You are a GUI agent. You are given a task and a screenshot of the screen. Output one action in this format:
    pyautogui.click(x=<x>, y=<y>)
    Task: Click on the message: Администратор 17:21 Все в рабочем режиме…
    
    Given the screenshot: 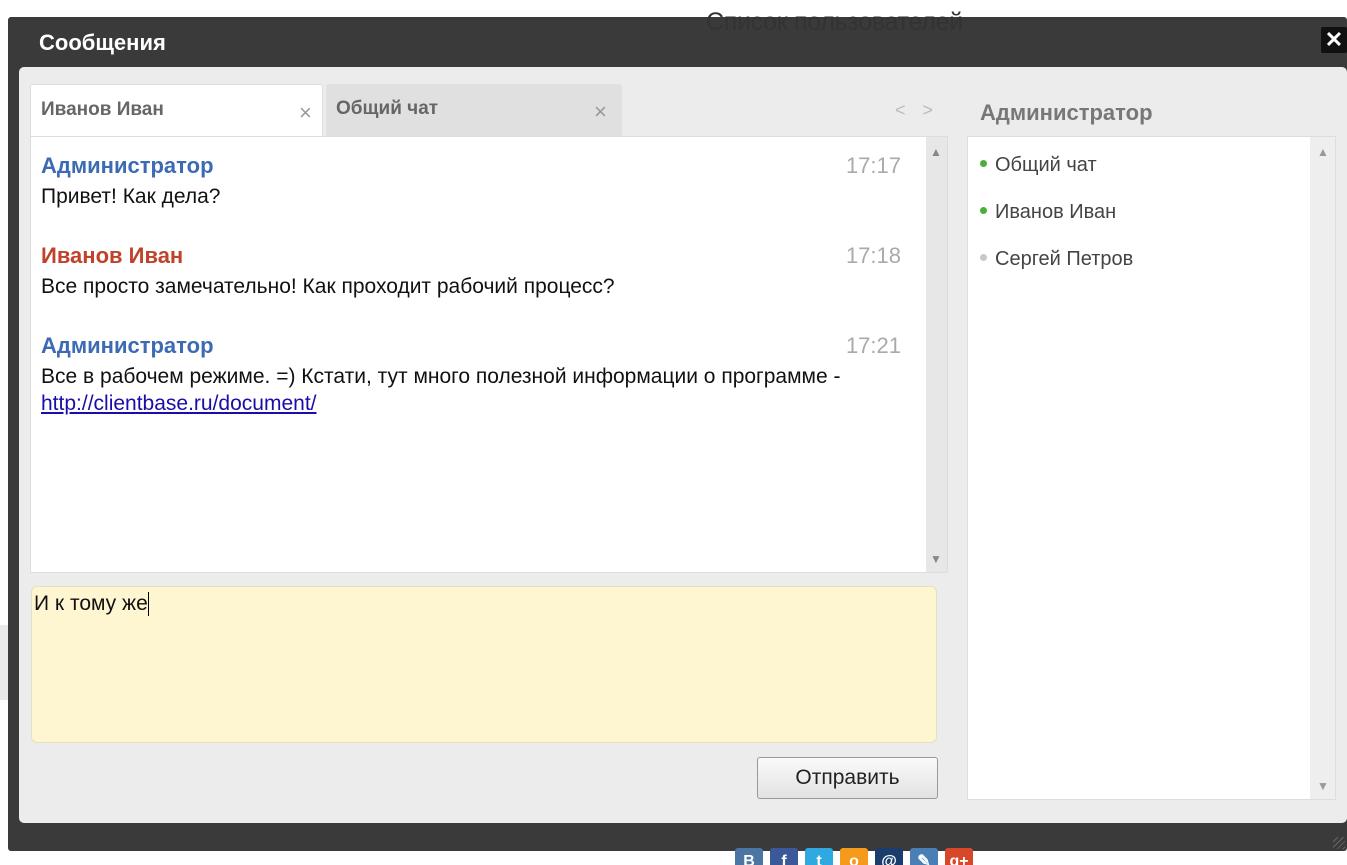 What is the action you would take?
    pyautogui.click(x=471, y=375)
    